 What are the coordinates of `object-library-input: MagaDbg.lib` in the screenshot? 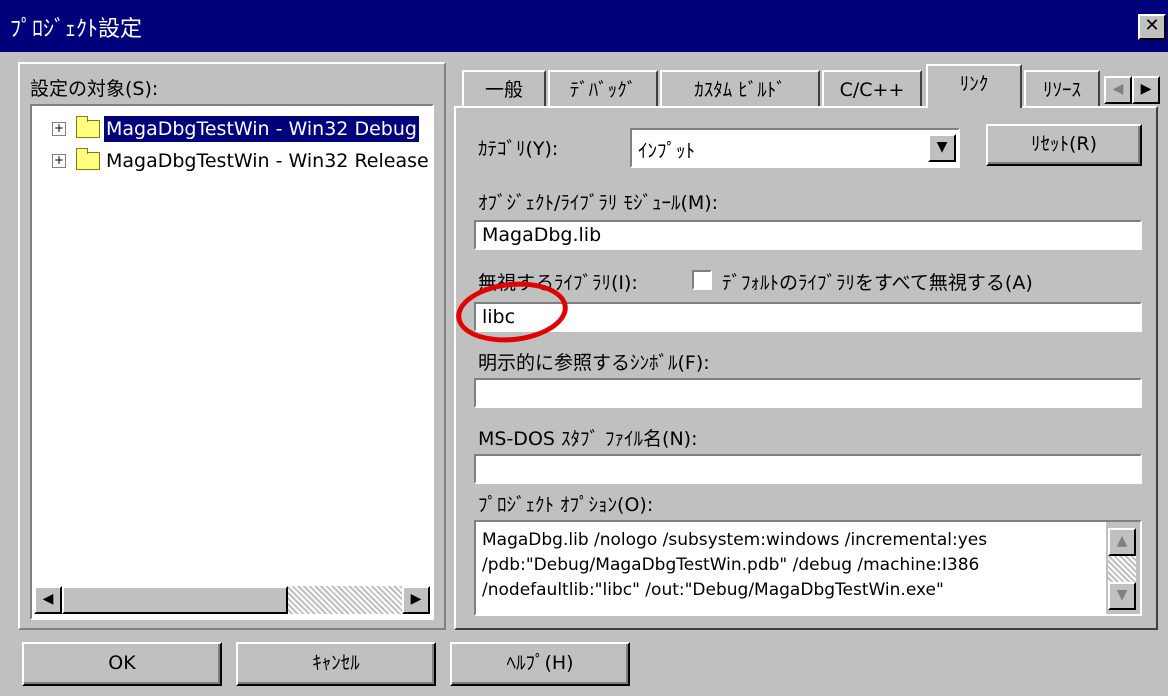 It's located at (808, 235).